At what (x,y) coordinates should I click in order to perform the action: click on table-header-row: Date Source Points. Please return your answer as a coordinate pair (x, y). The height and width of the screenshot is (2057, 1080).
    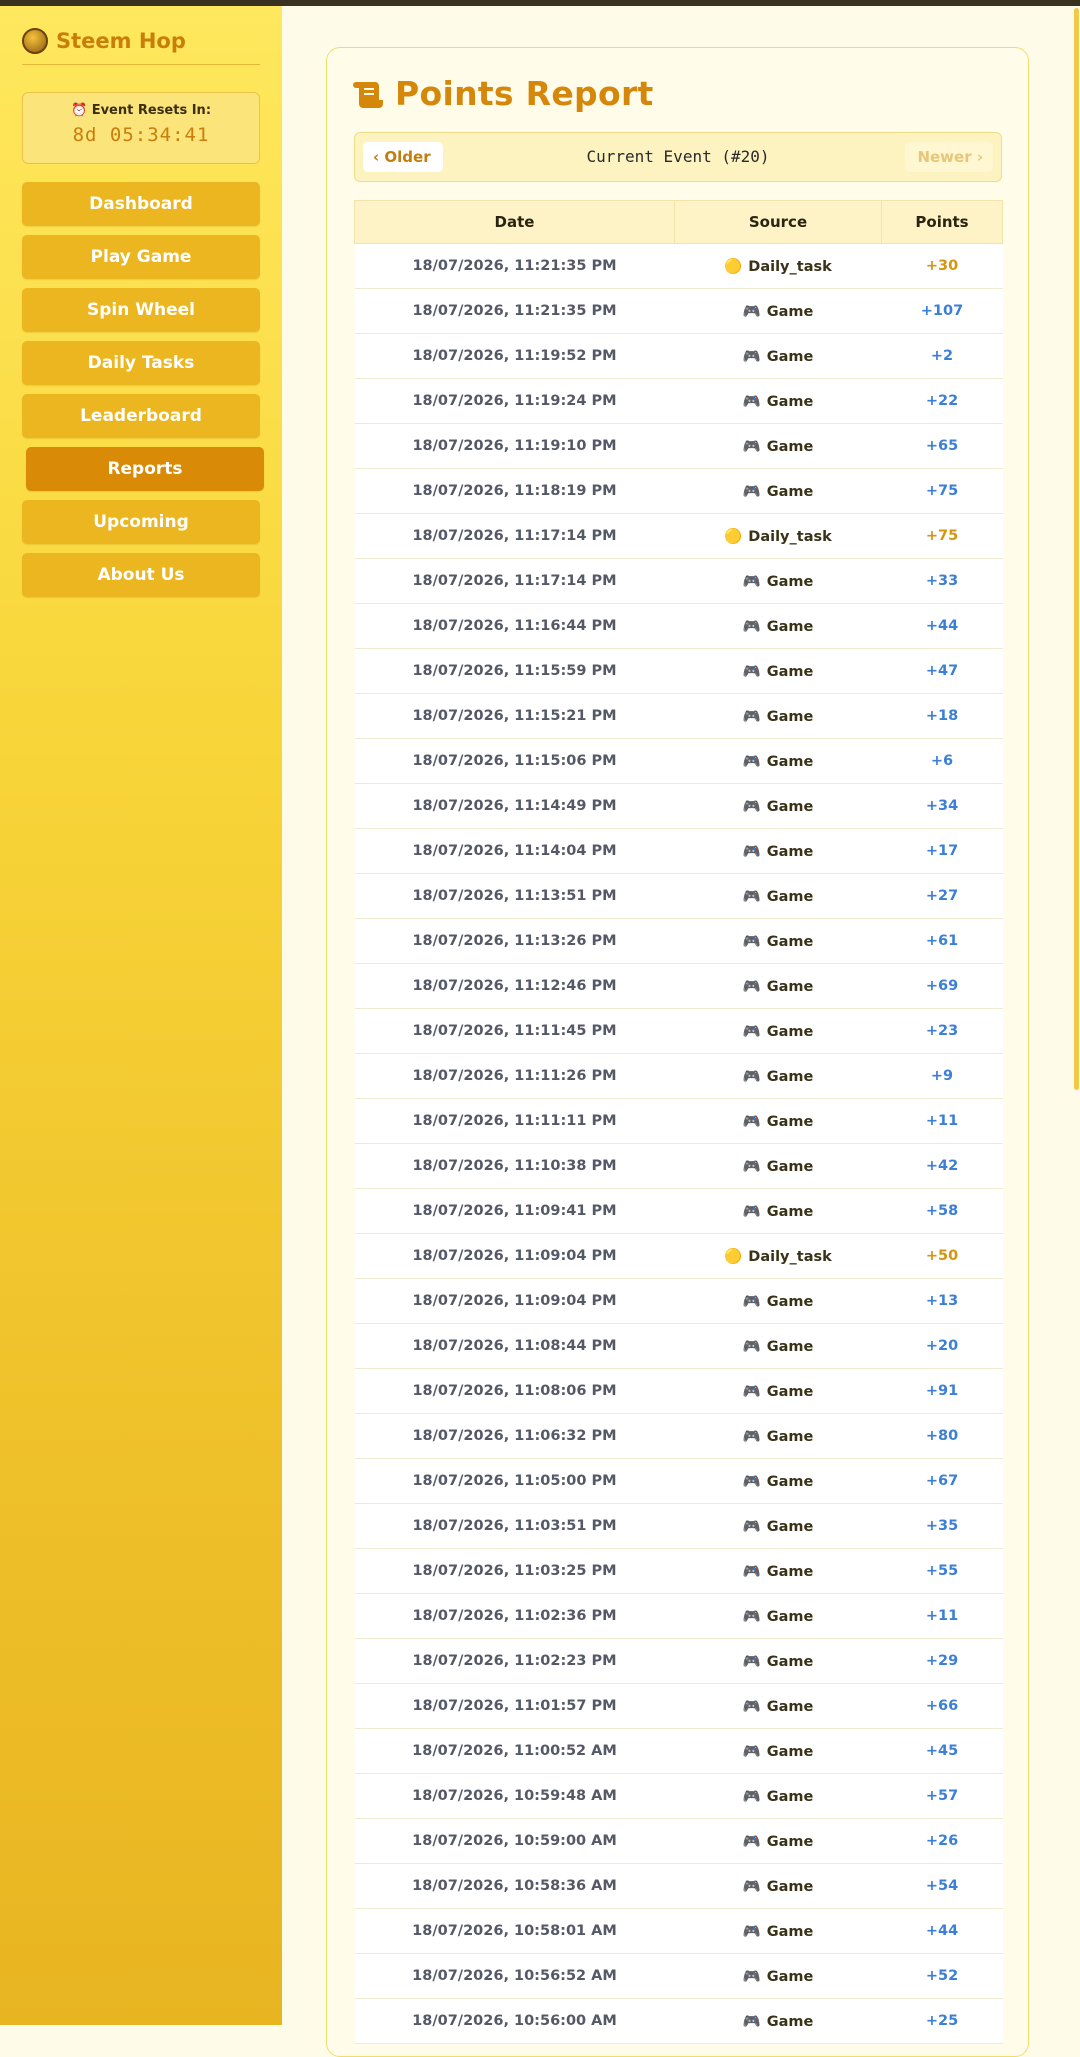
    Looking at the image, I should click on (678, 222).